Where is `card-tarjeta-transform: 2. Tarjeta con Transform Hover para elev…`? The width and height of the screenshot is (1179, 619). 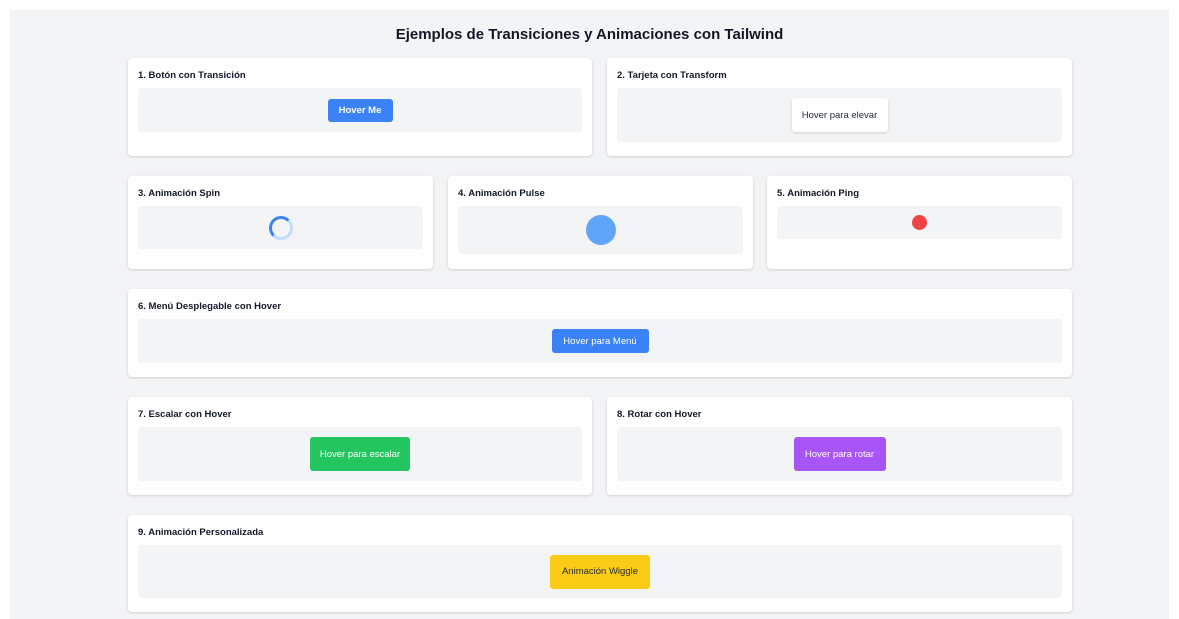 card-tarjeta-transform: 2. Tarjeta con Transform Hover para elev… is located at coordinates (839, 107).